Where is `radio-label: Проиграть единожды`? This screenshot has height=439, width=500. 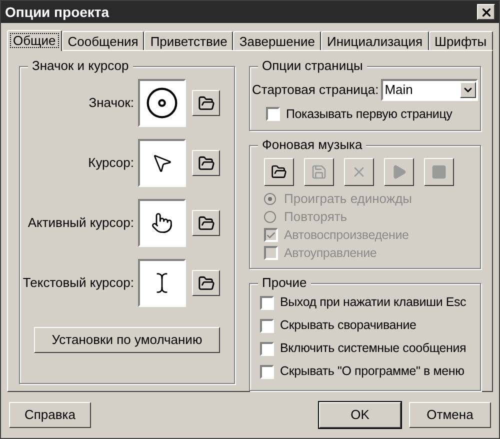 radio-label: Проиграть единожды is located at coordinates (348, 199).